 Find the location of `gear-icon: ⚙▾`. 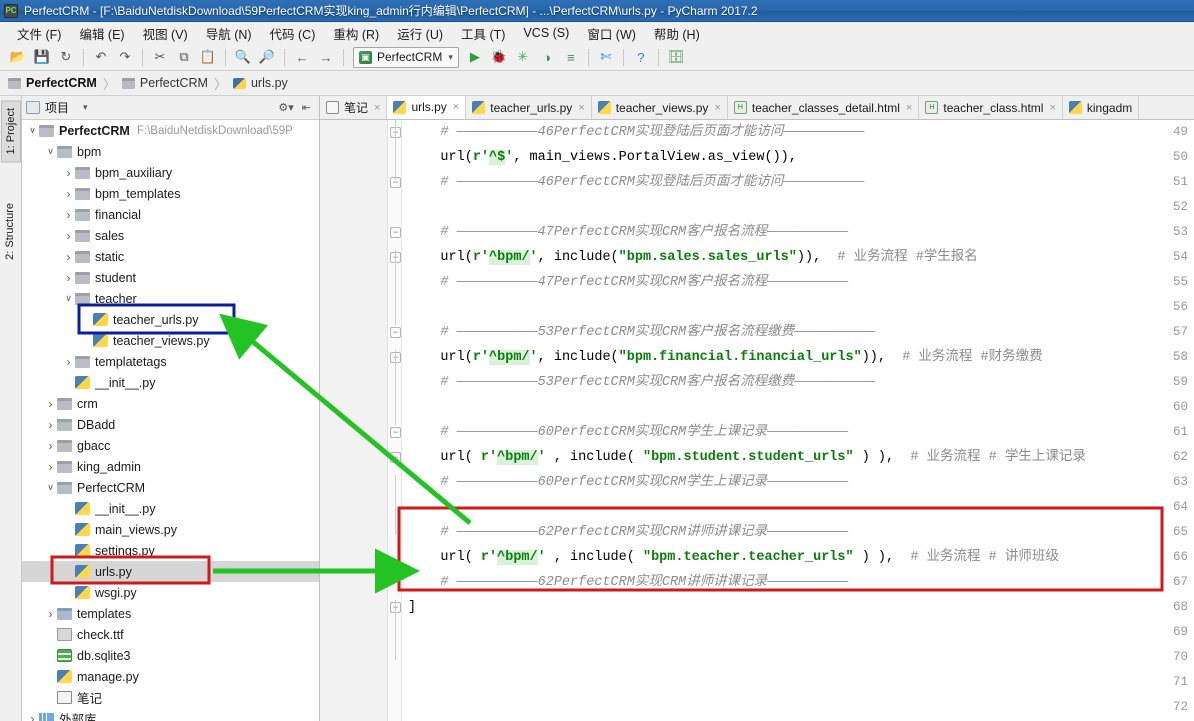

gear-icon: ⚙▾ is located at coordinates (285, 107).